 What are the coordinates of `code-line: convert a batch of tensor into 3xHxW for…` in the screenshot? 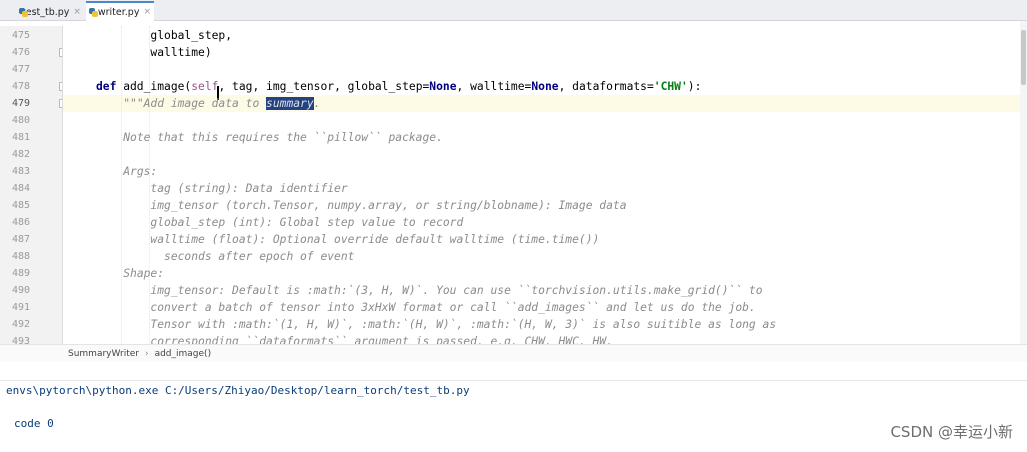 It's located at (453, 307).